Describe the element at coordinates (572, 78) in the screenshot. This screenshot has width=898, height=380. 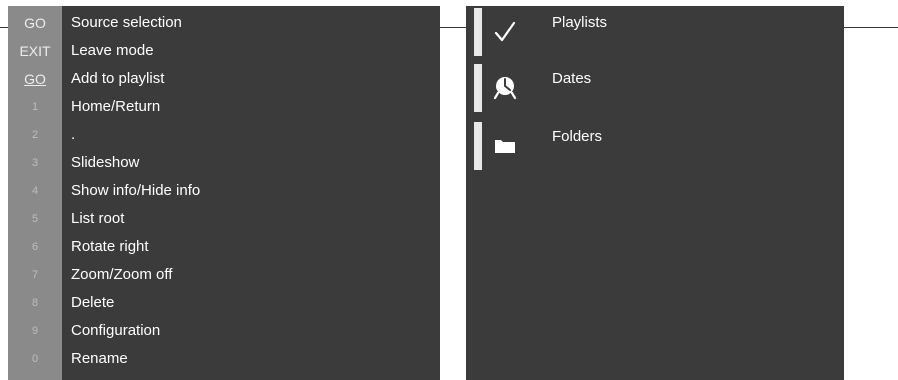
I see `menu-label-dates: Dates` at that location.